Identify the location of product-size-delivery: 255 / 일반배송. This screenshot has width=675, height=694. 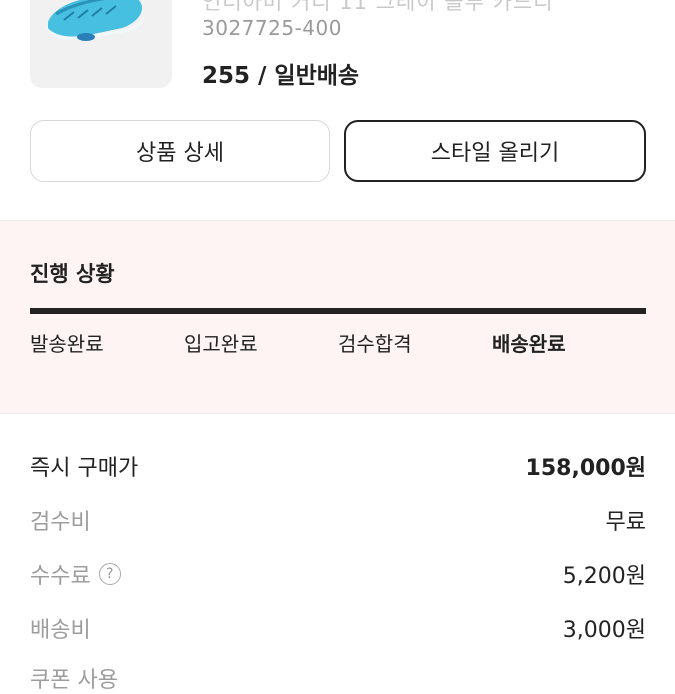
(281, 76).